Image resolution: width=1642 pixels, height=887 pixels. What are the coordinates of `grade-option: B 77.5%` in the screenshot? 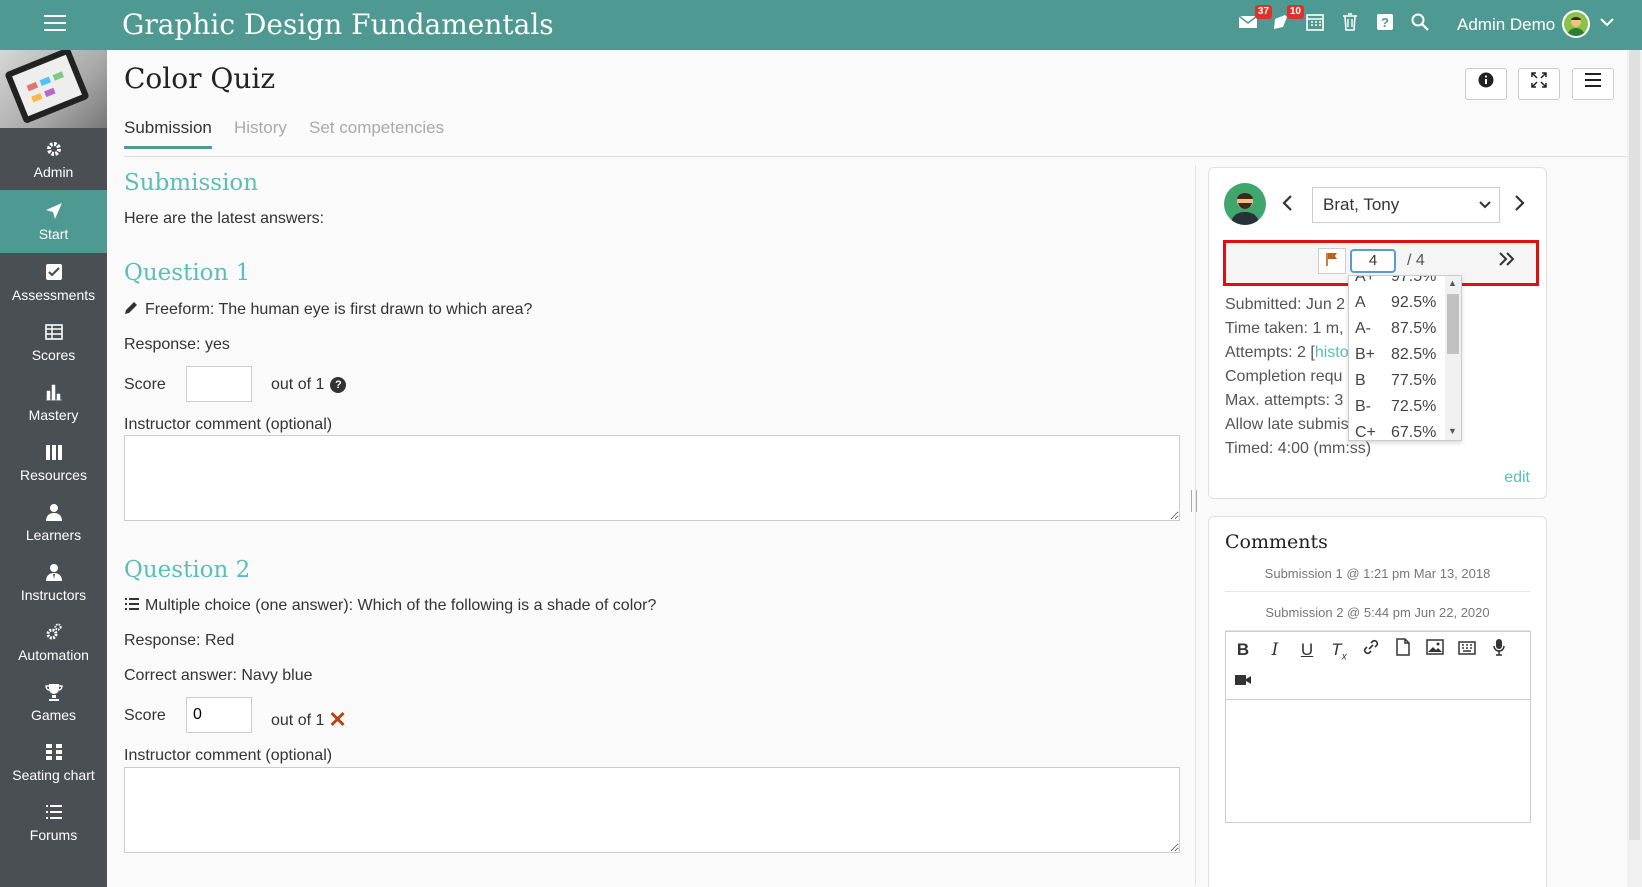 It's located at (1397, 381).